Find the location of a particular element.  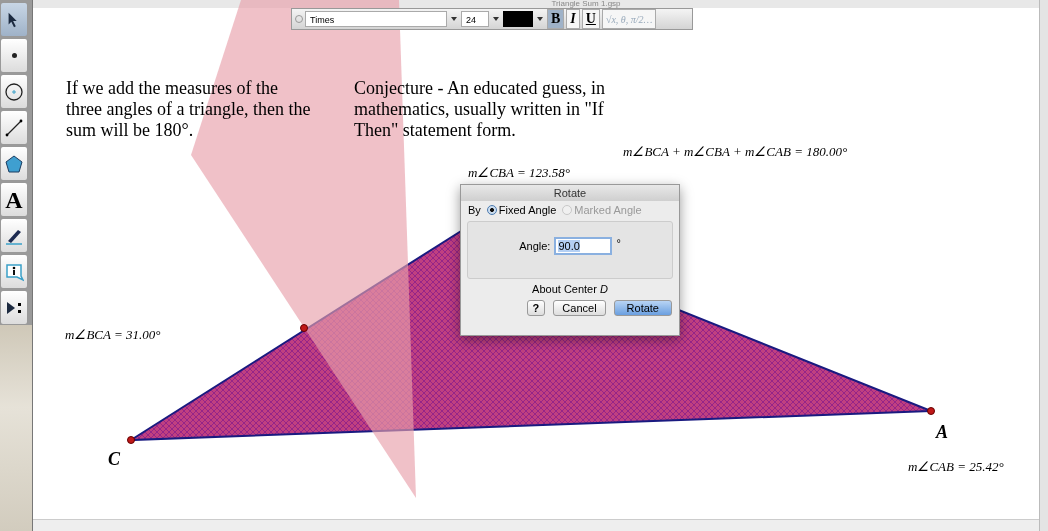

line-segment-icon is located at coordinates (14, 127).